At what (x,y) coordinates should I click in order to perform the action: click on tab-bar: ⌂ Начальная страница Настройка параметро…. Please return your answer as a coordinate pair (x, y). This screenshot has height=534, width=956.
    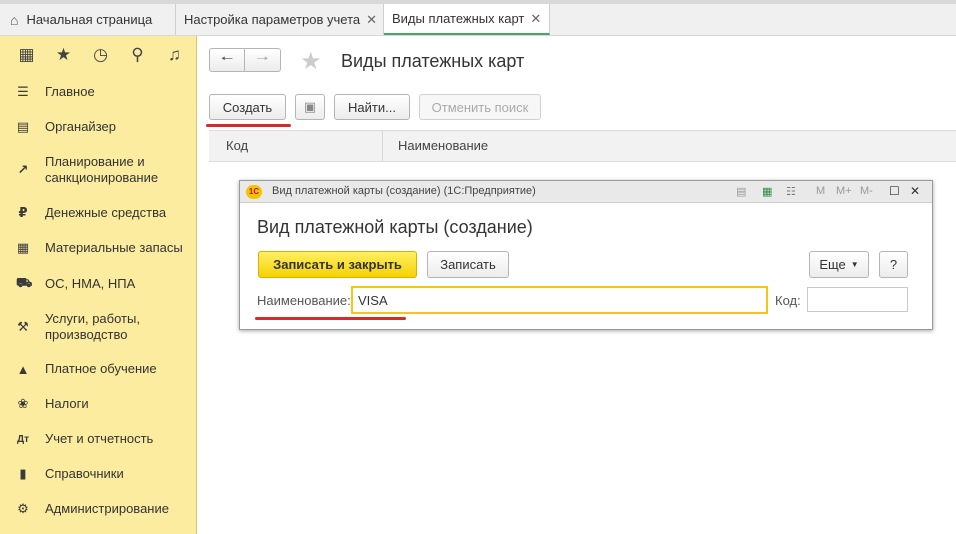
    Looking at the image, I should click on (478, 18).